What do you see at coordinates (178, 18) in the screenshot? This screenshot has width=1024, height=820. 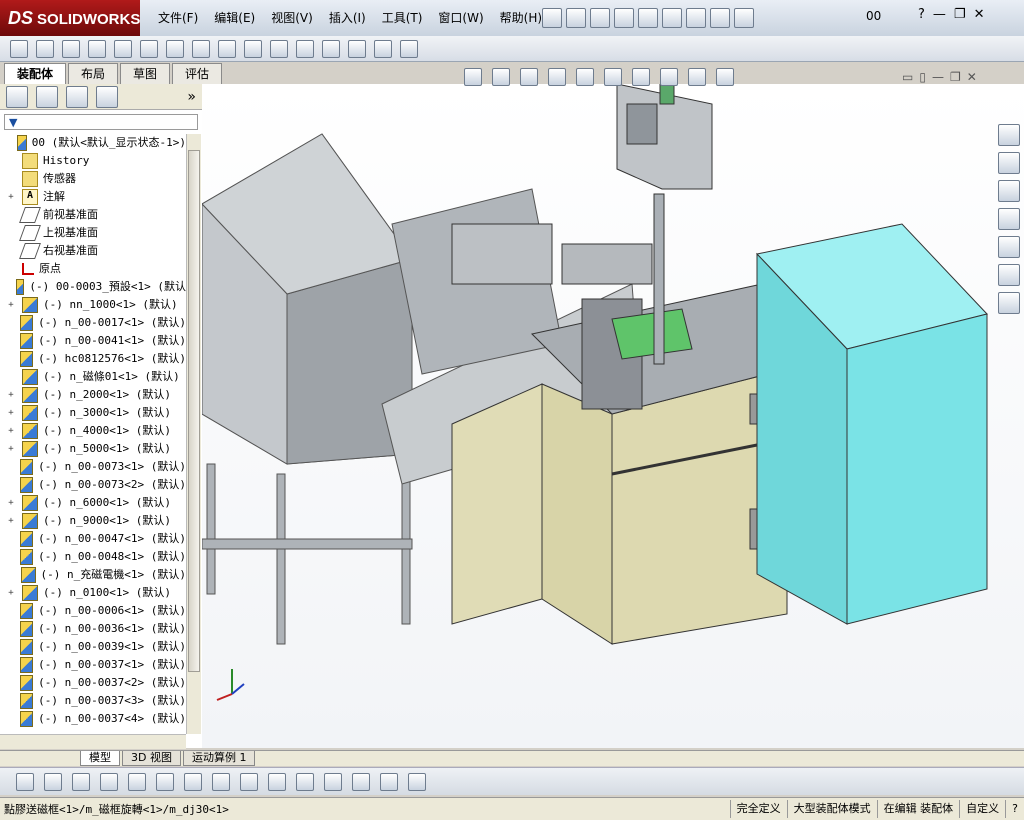 I see `menu-file: 文件(F)` at bounding box center [178, 18].